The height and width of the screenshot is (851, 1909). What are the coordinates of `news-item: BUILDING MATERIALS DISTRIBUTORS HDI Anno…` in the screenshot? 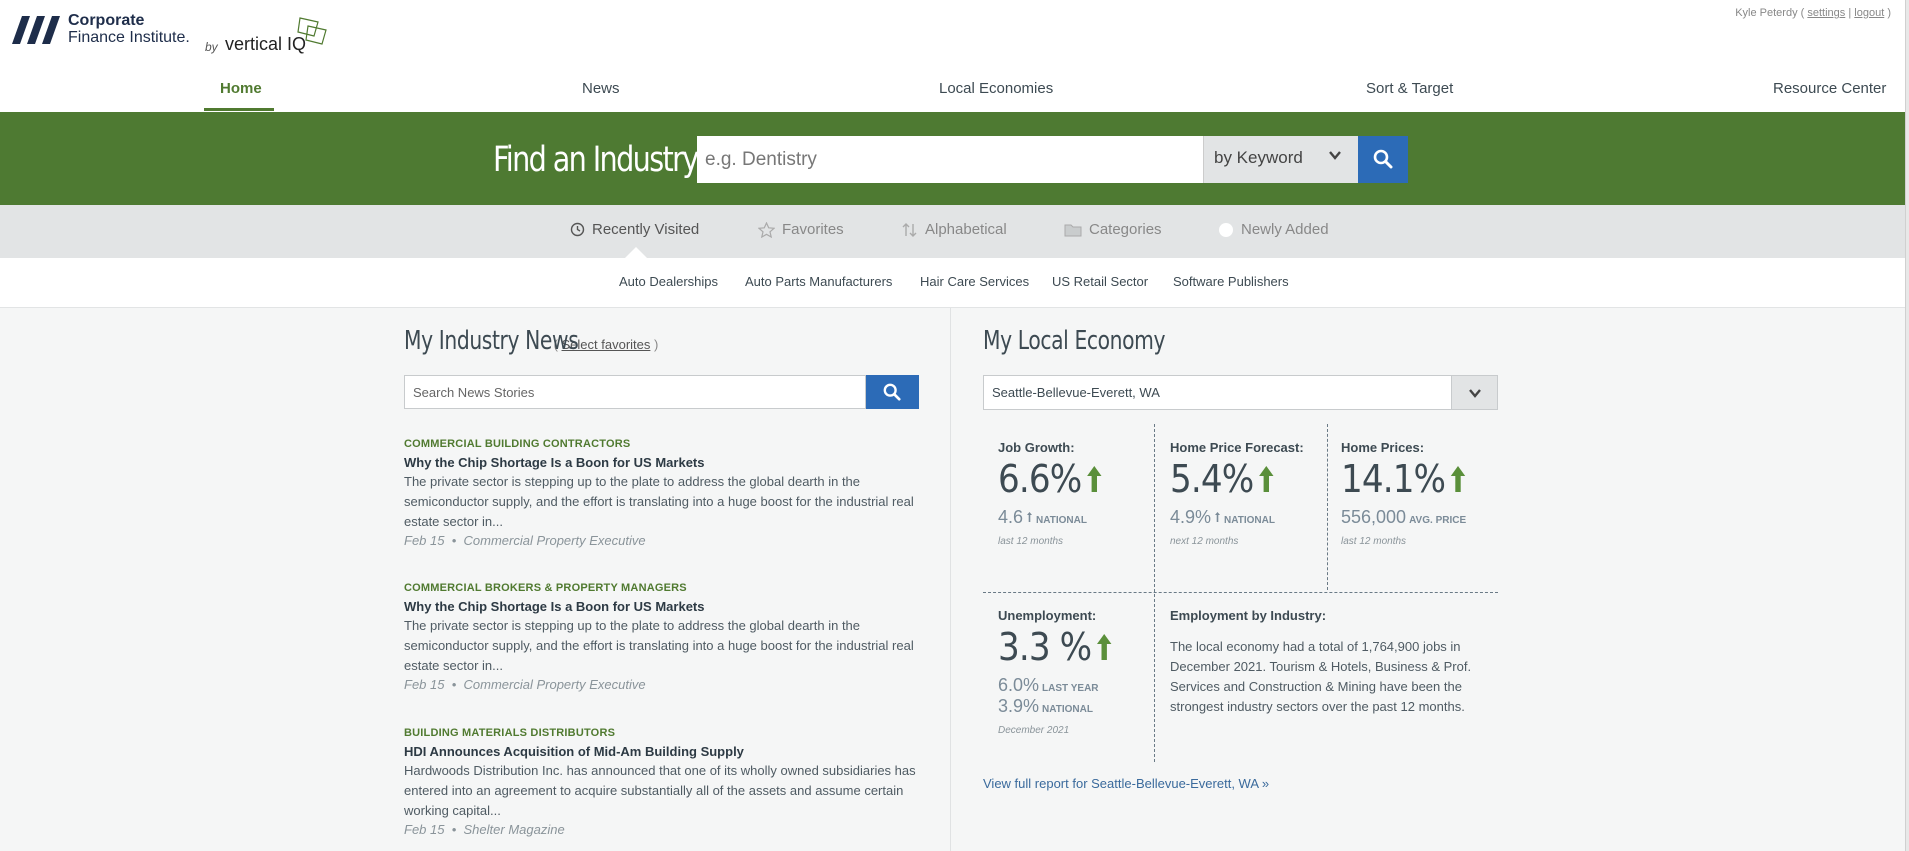 It's located at (661, 782).